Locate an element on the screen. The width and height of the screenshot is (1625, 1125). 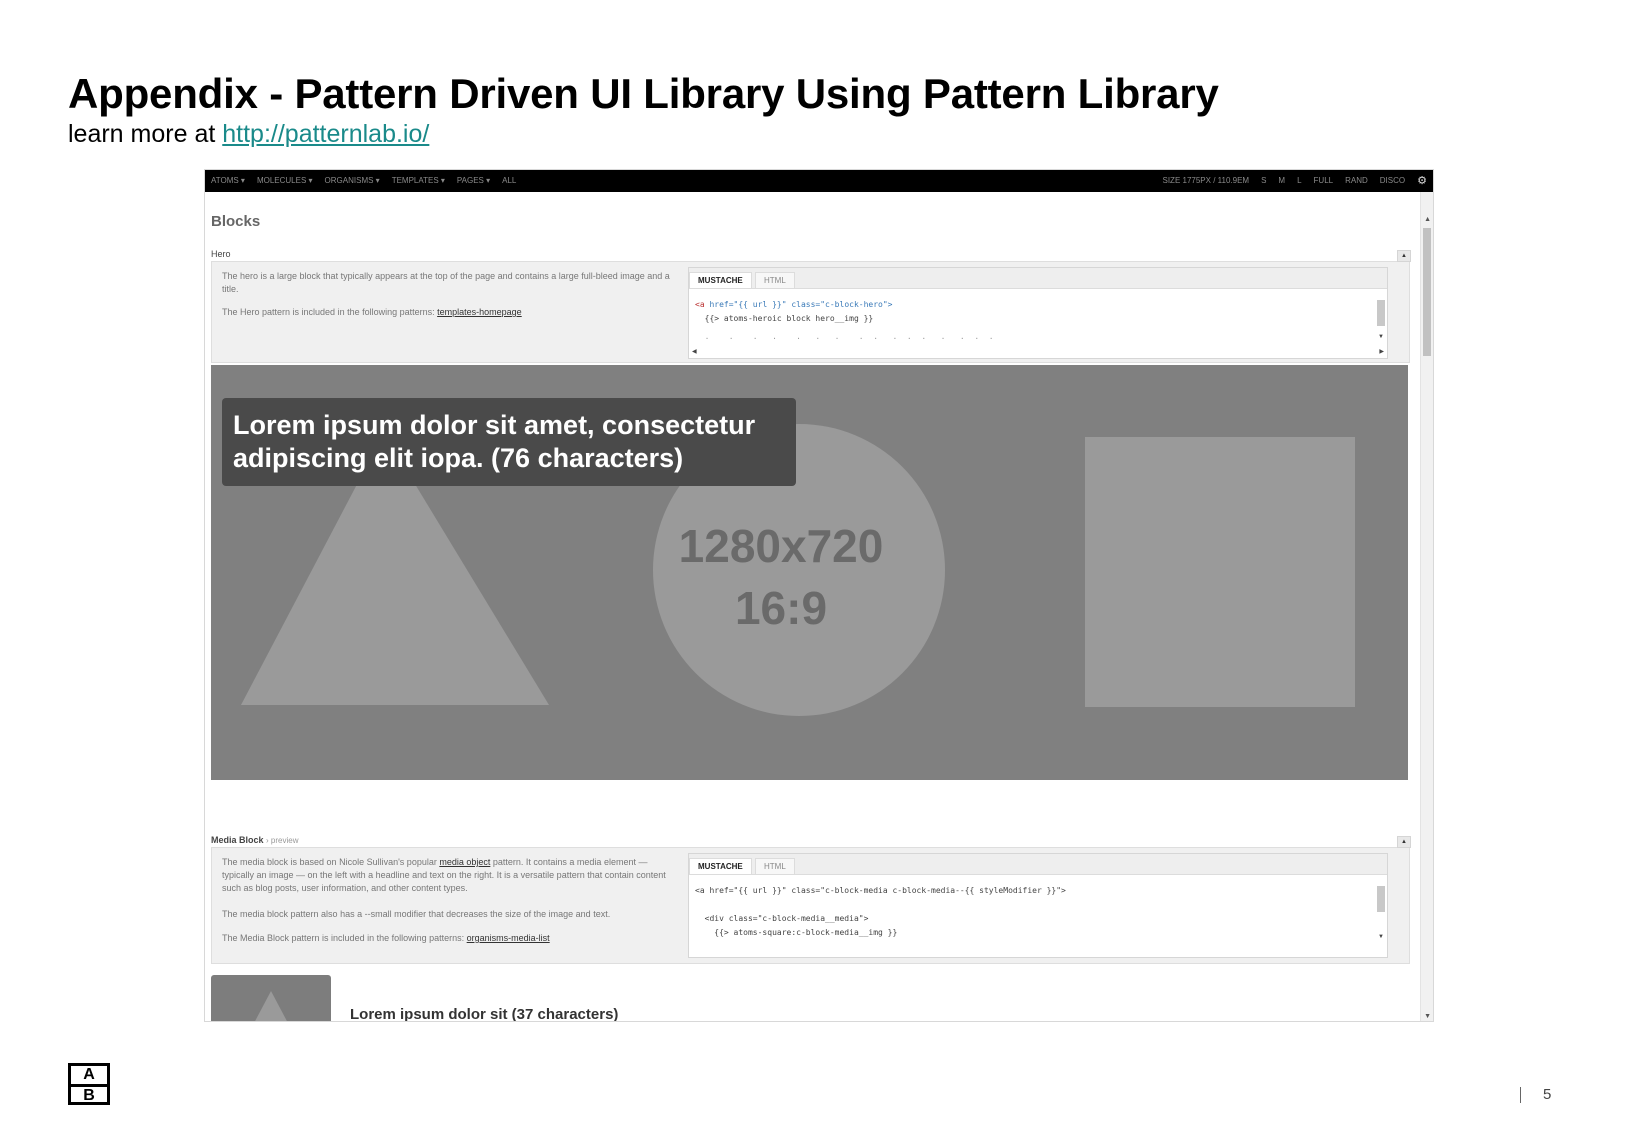
image-ratio-text: 16:9 is located at coordinates (781, 608).